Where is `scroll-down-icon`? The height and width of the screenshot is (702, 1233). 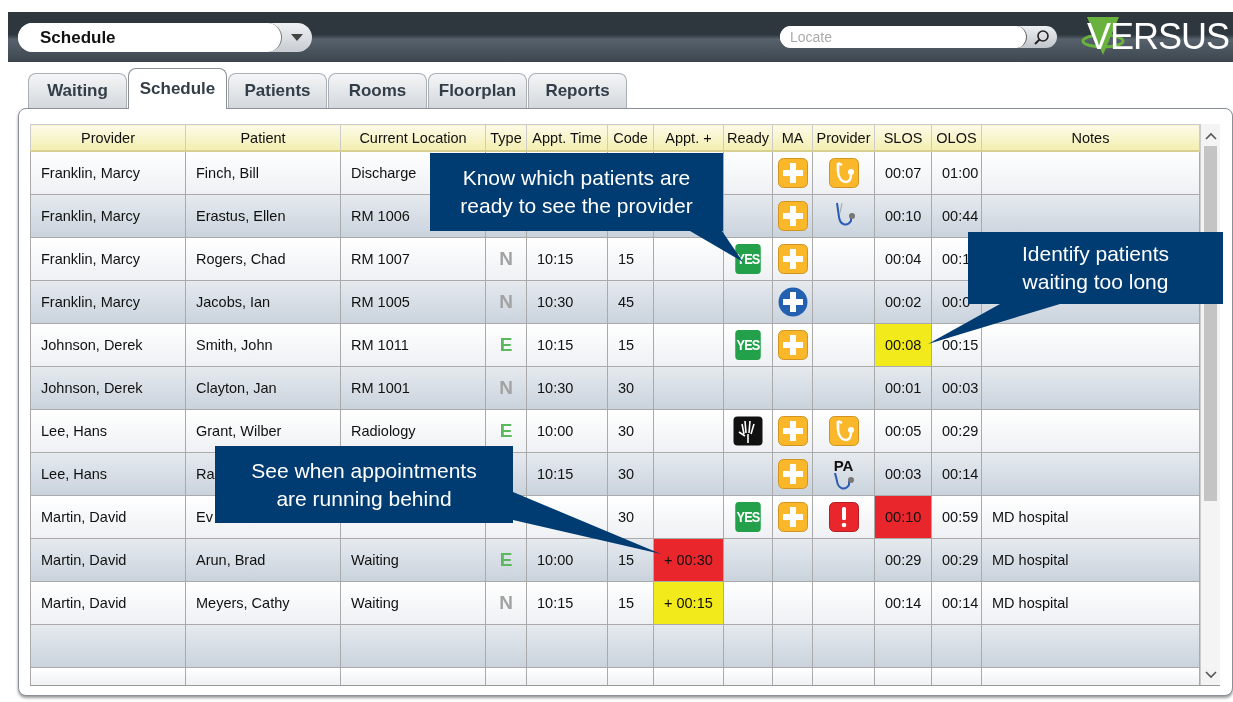
scroll-down-icon is located at coordinates (1210, 675).